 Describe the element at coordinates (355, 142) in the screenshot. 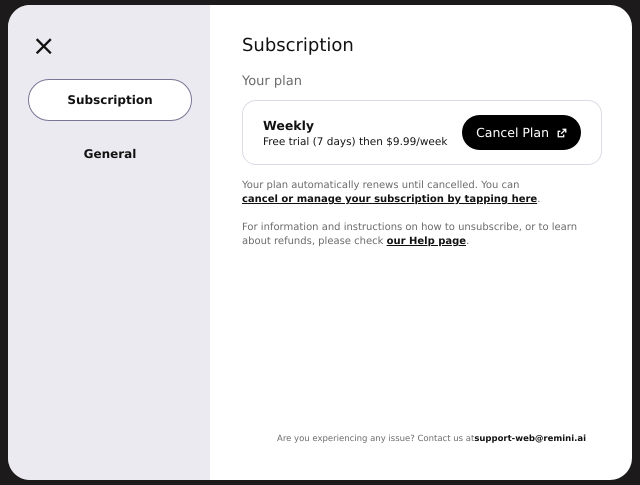

I see `plan-details: Free trial (7 days) then $9.99/week` at that location.